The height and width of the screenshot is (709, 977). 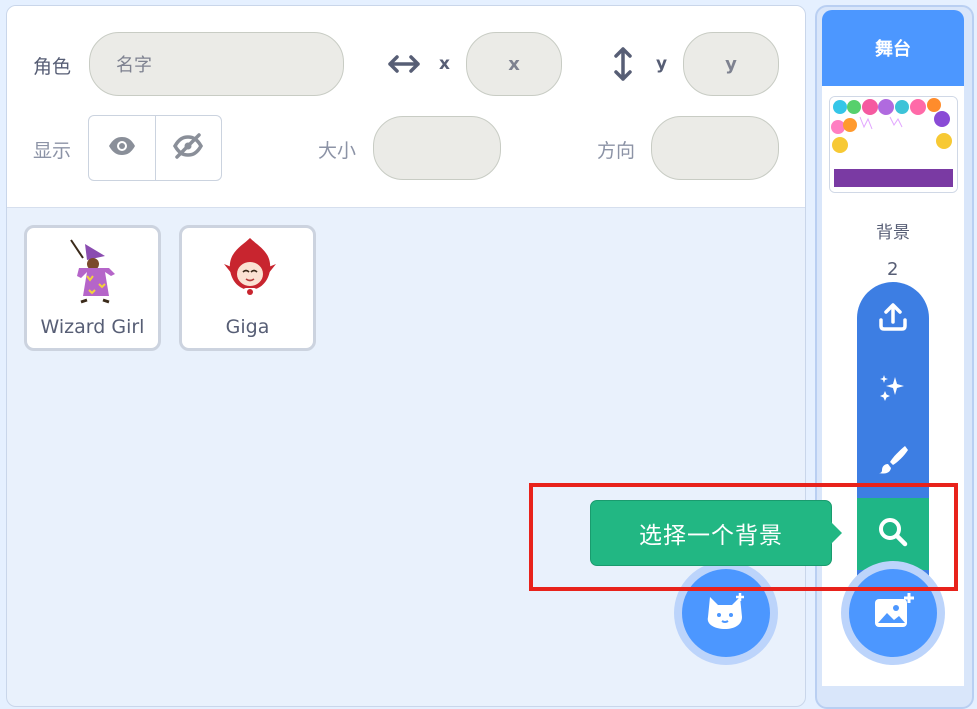 What do you see at coordinates (437, 148) in the screenshot?
I see `size-input` at bounding box center [437, 148].